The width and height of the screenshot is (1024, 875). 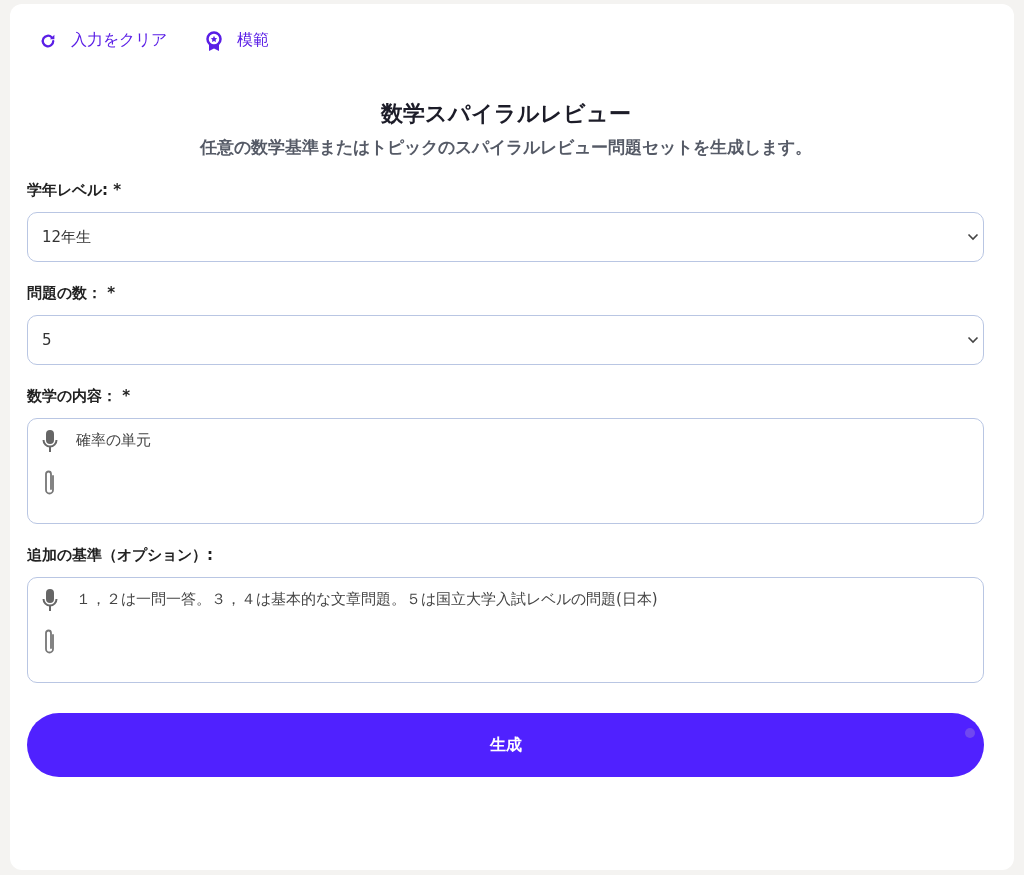 I want to click on text-area-value: １，２は一問一答。３，４は基本的な文章問題。５は国立大学入試レベルの問題(日本), so click(x=367, y=599).